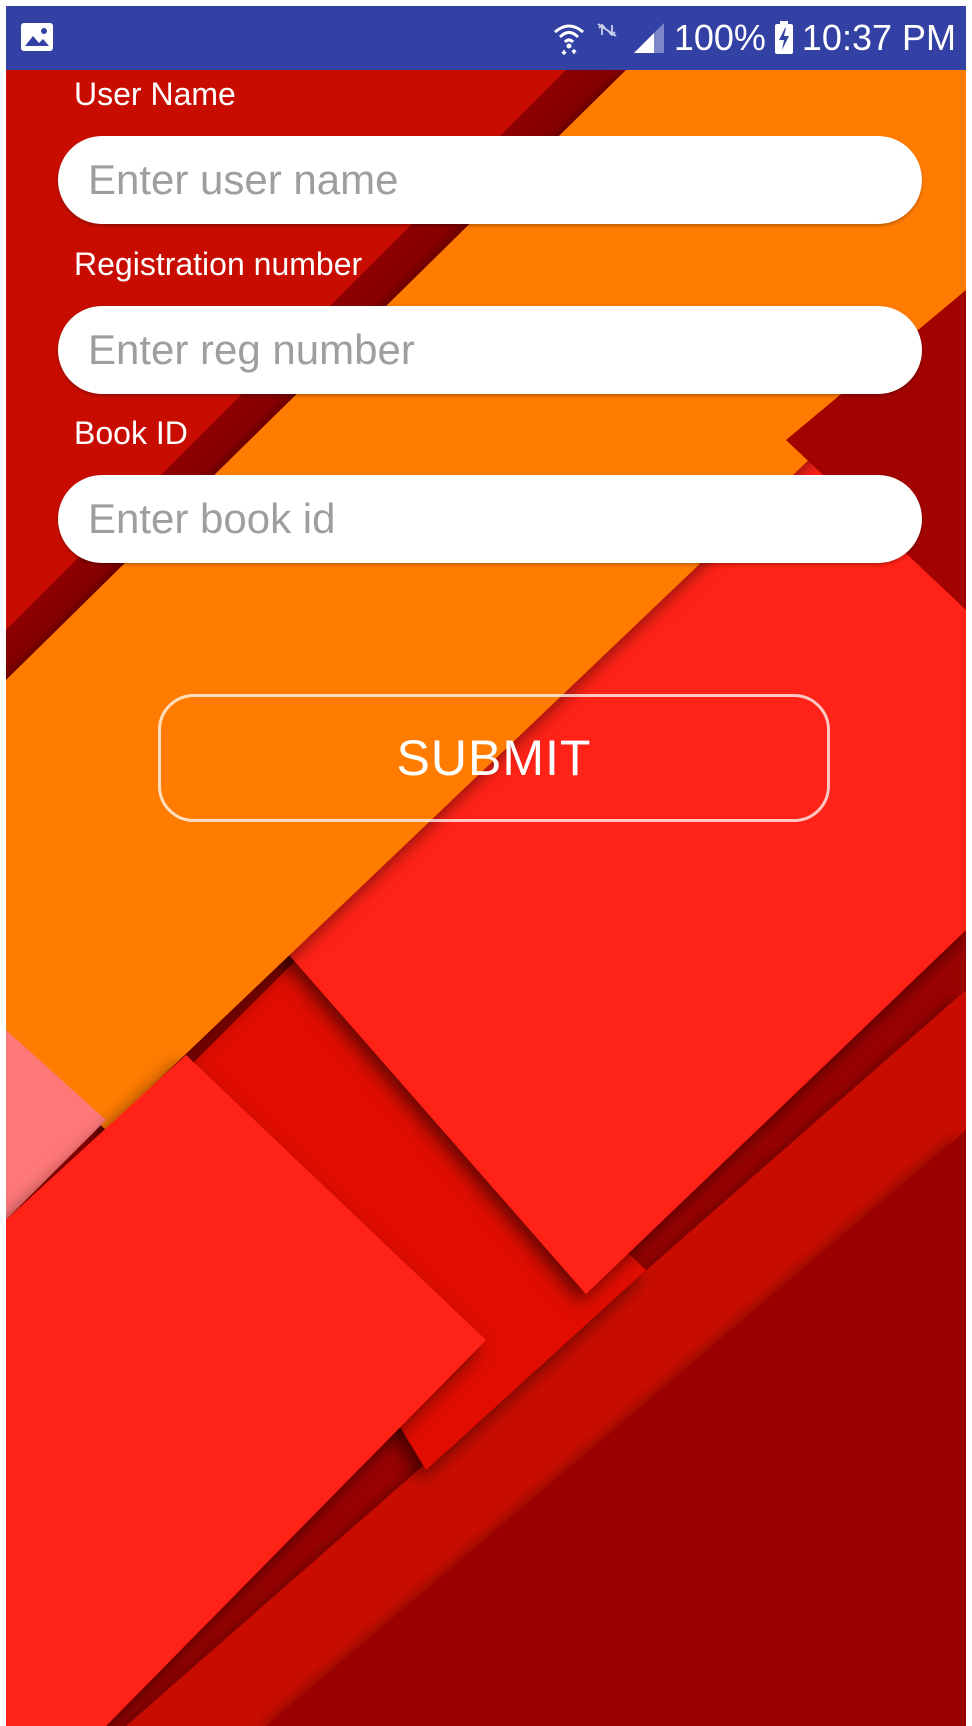 This screenshot has height=1726, width=972. What do you see at coordinates (568, 39) in the screenshot?
I see `wifi-icon` at bounding box center [568, 39].